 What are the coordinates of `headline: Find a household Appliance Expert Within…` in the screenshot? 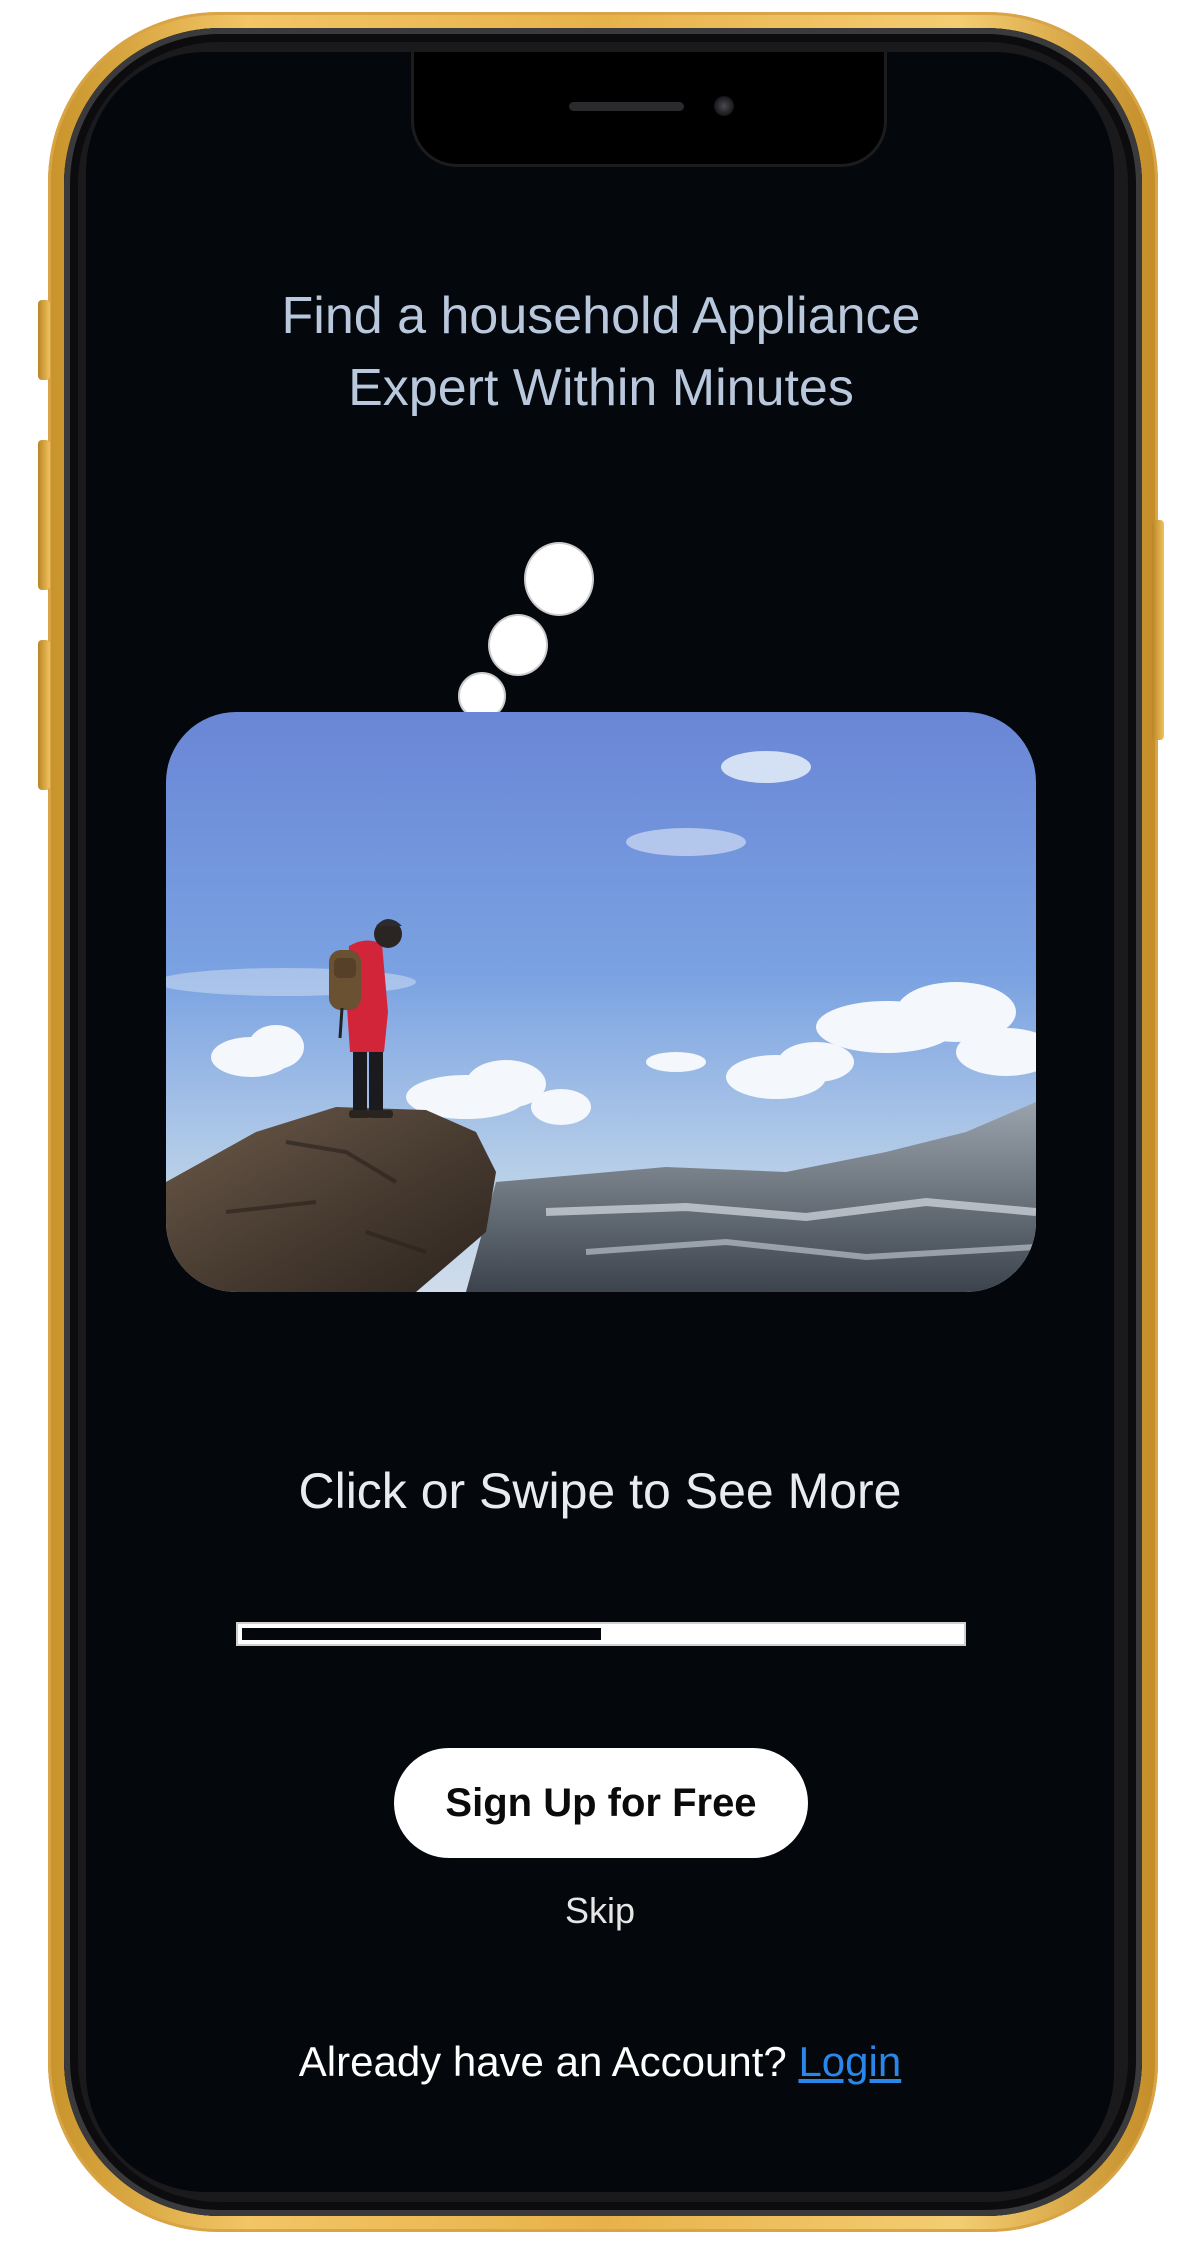 It's located at (601, 352).